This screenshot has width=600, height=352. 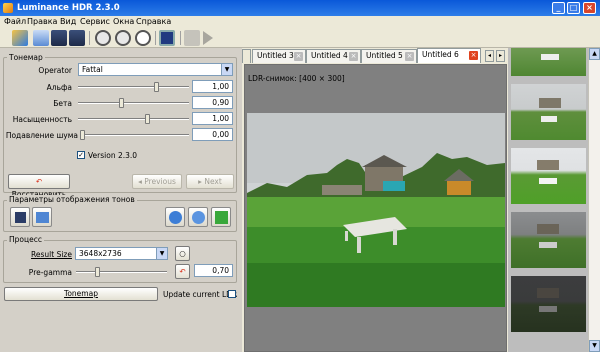 What do you see at coordinates (167, 38) in the screenshot?
I see `tonemap-icon` at bounding box center [167, 38].